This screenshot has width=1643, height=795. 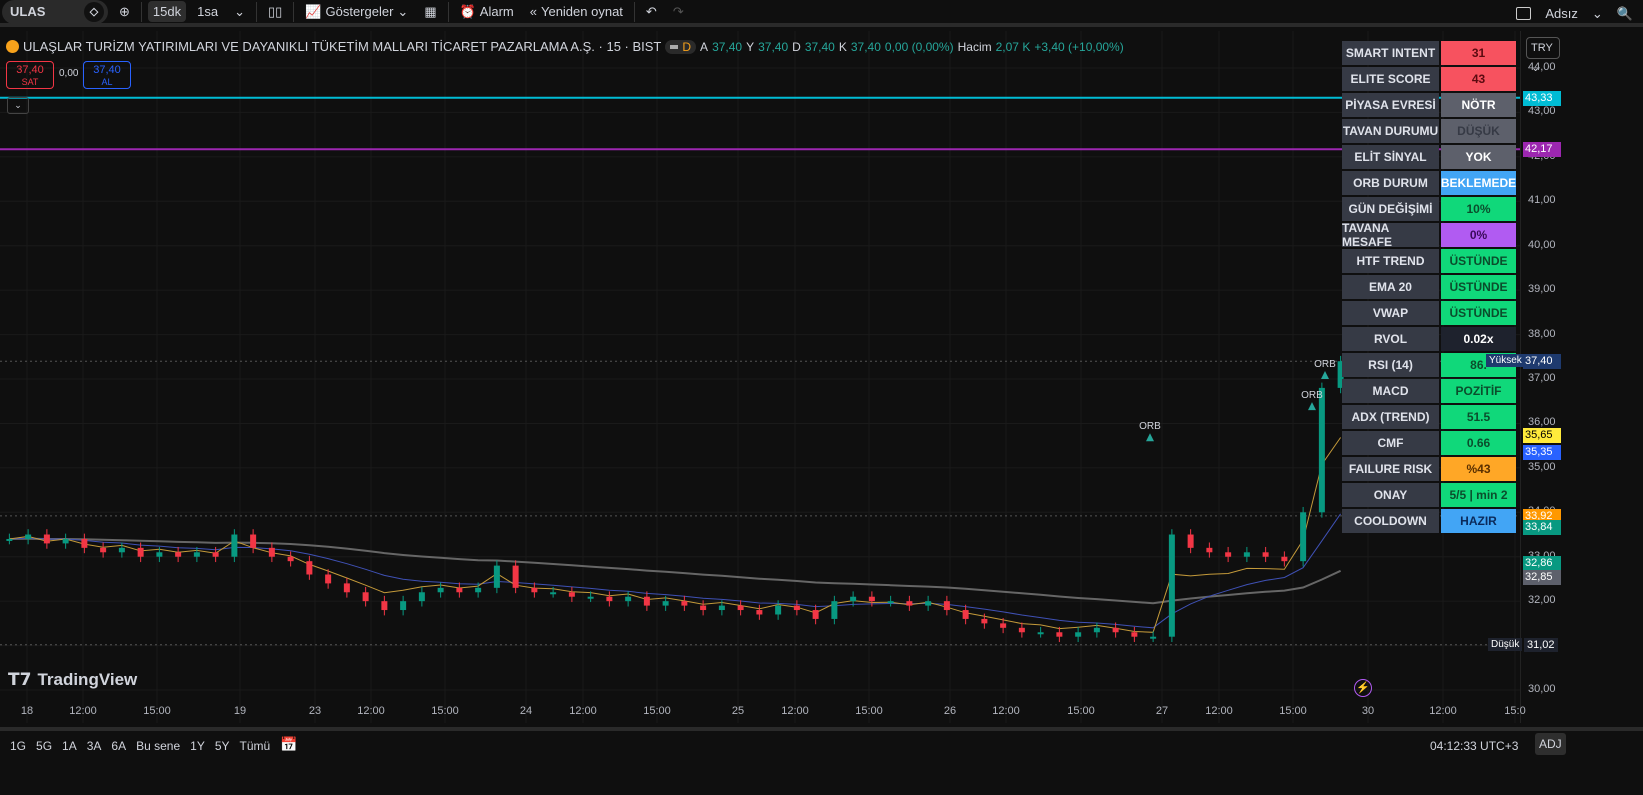 What do you see at coordinates (678, 12) in the screenshot?
I see `redo-icon: ↷` at bounding box center [678, 12].